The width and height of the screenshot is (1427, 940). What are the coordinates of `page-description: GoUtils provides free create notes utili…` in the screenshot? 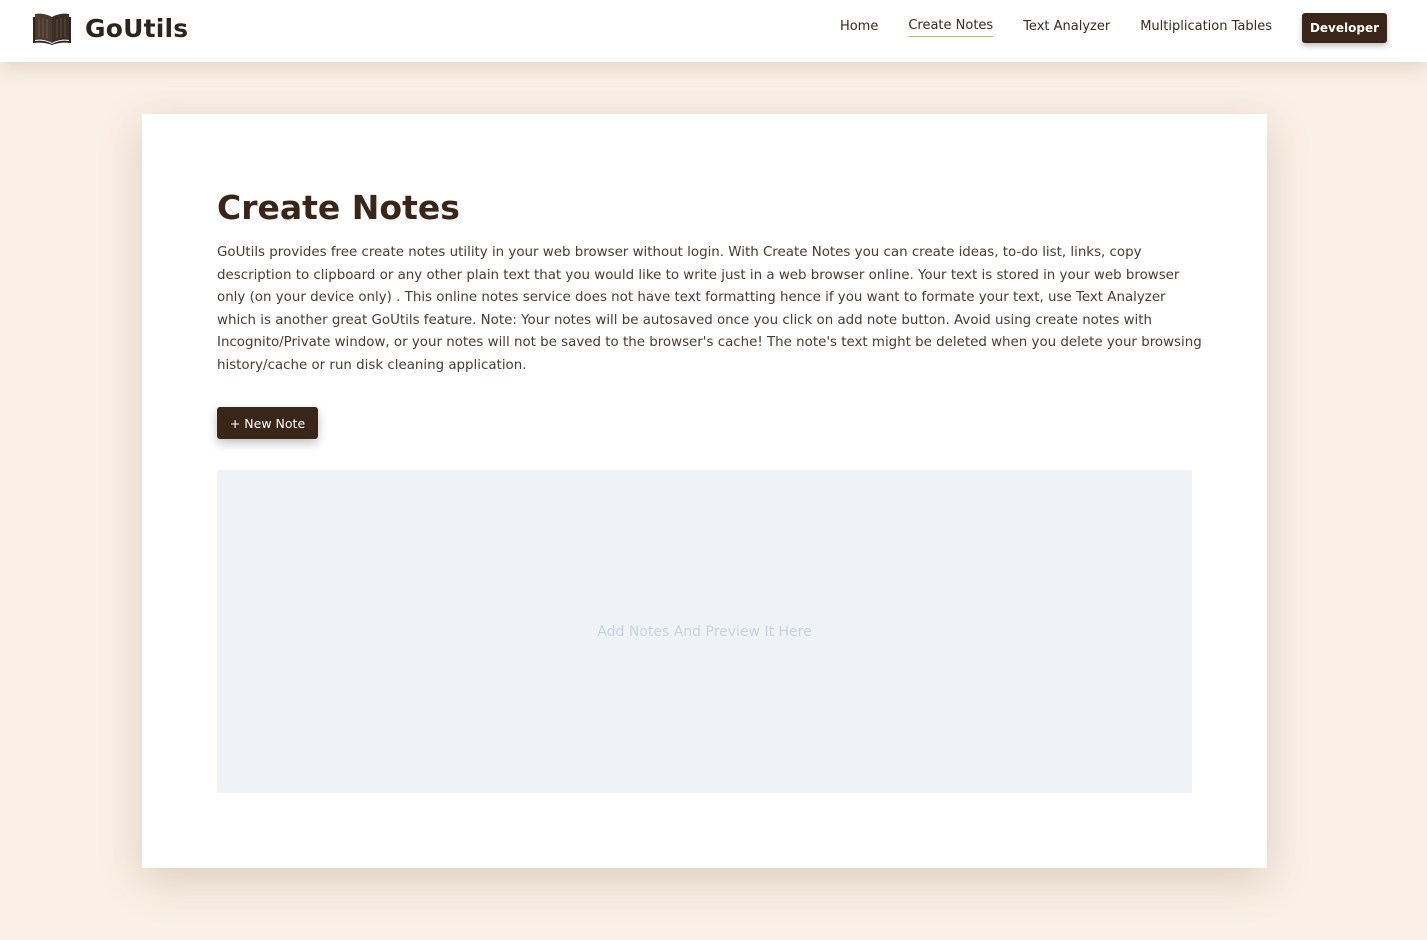 It's located at (709, 309).